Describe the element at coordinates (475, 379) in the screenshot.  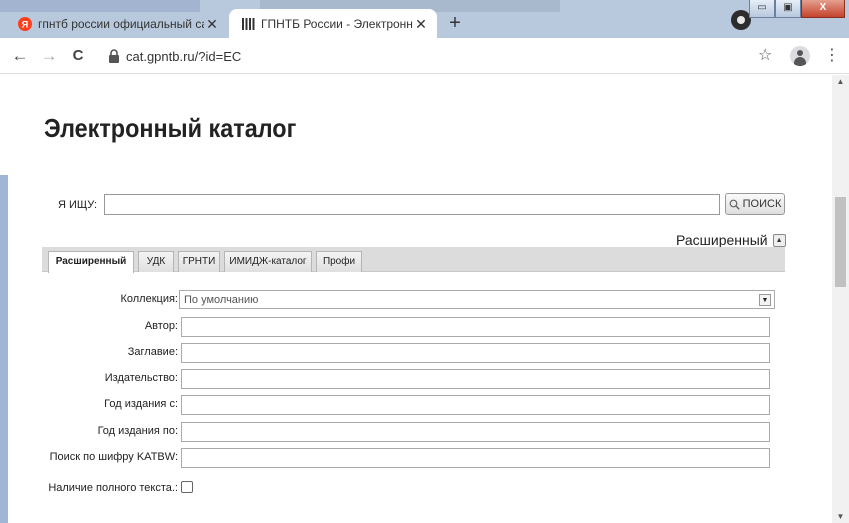
I see `publisher-input` at that location.